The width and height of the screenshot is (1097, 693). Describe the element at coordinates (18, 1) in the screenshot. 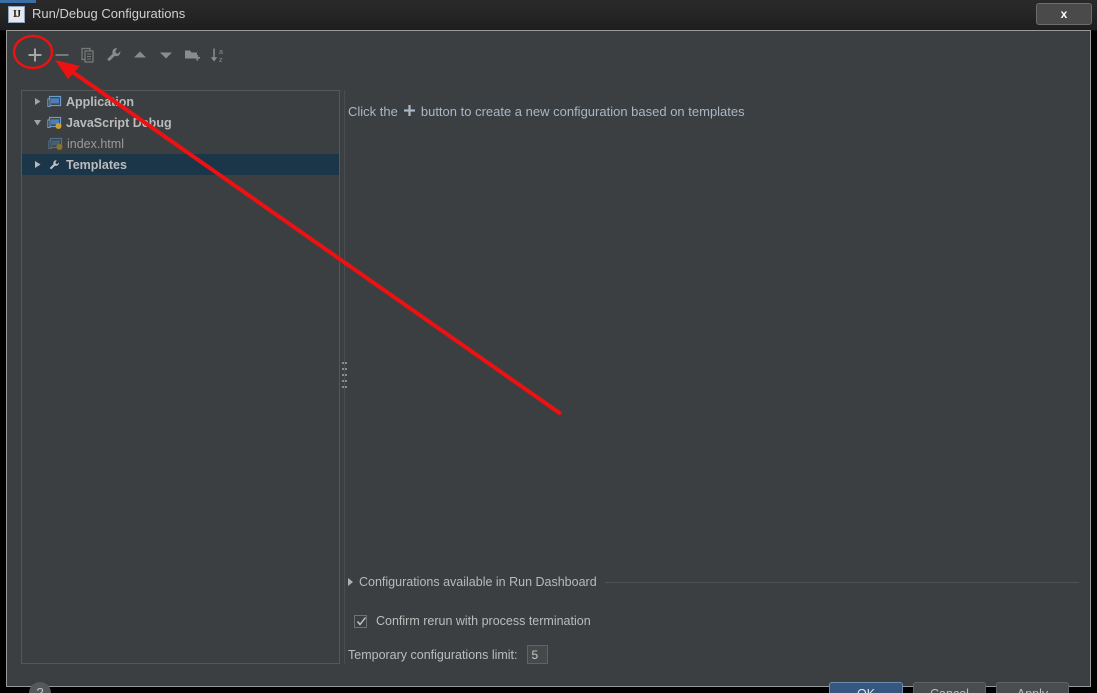

I see `titlebar-accent` at that location.